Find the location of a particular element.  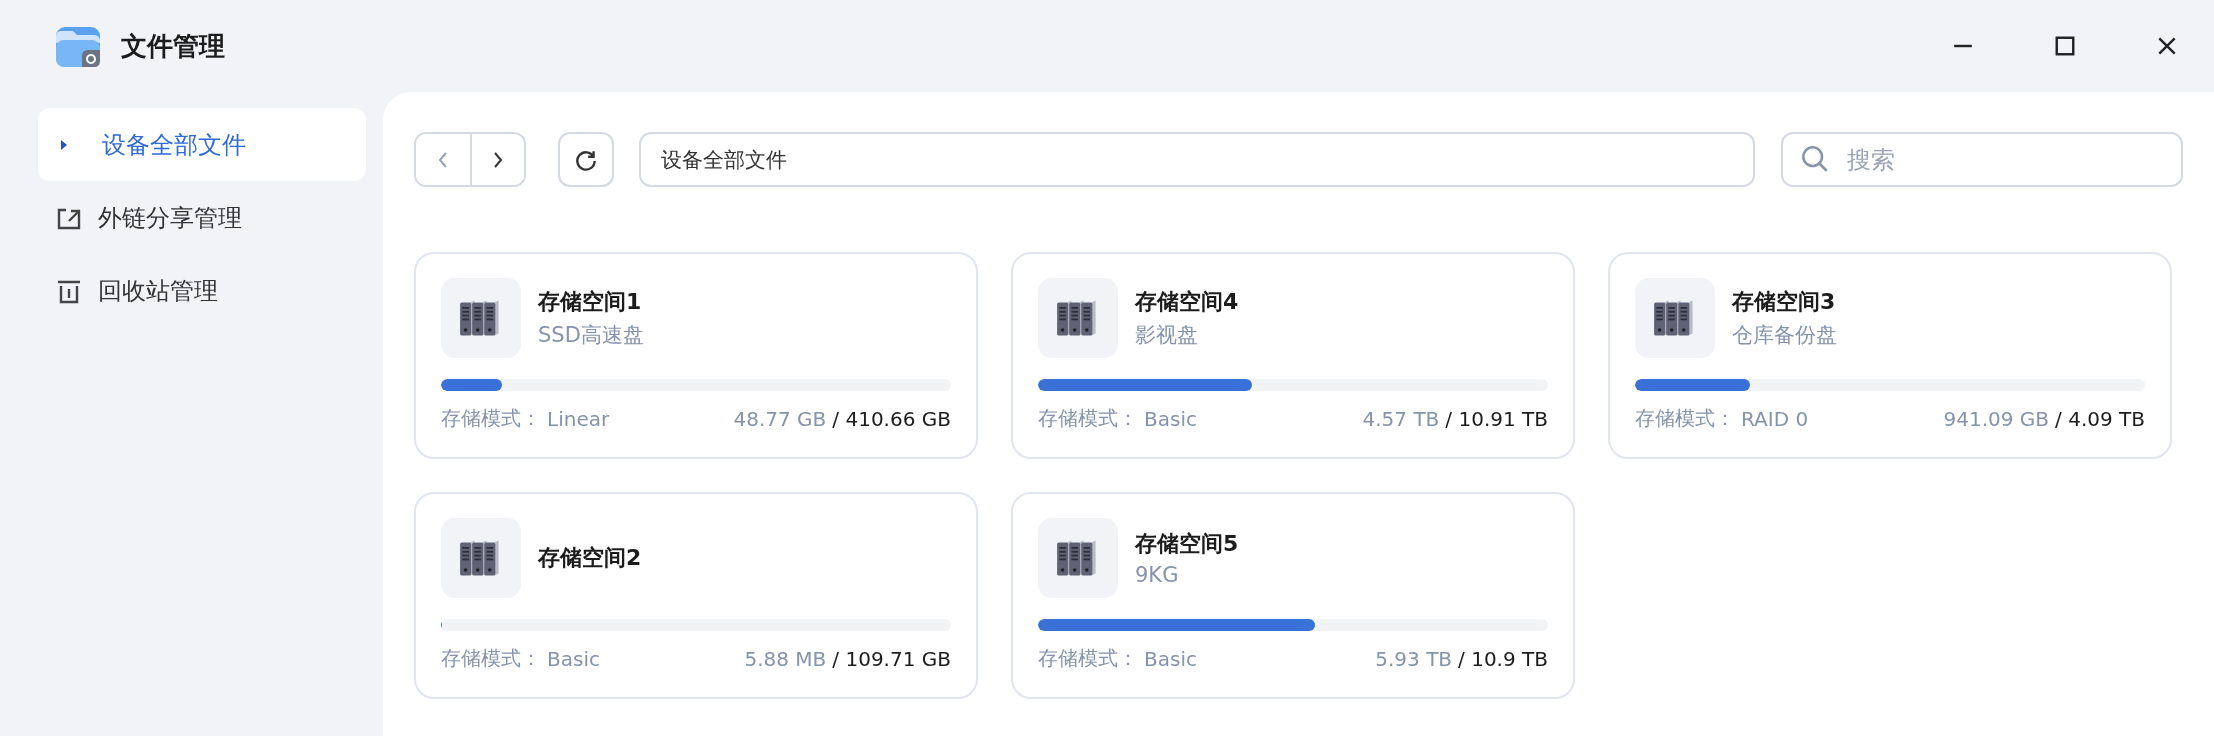

used-size: 5.93 TB is located at coordinates (1414, 658).